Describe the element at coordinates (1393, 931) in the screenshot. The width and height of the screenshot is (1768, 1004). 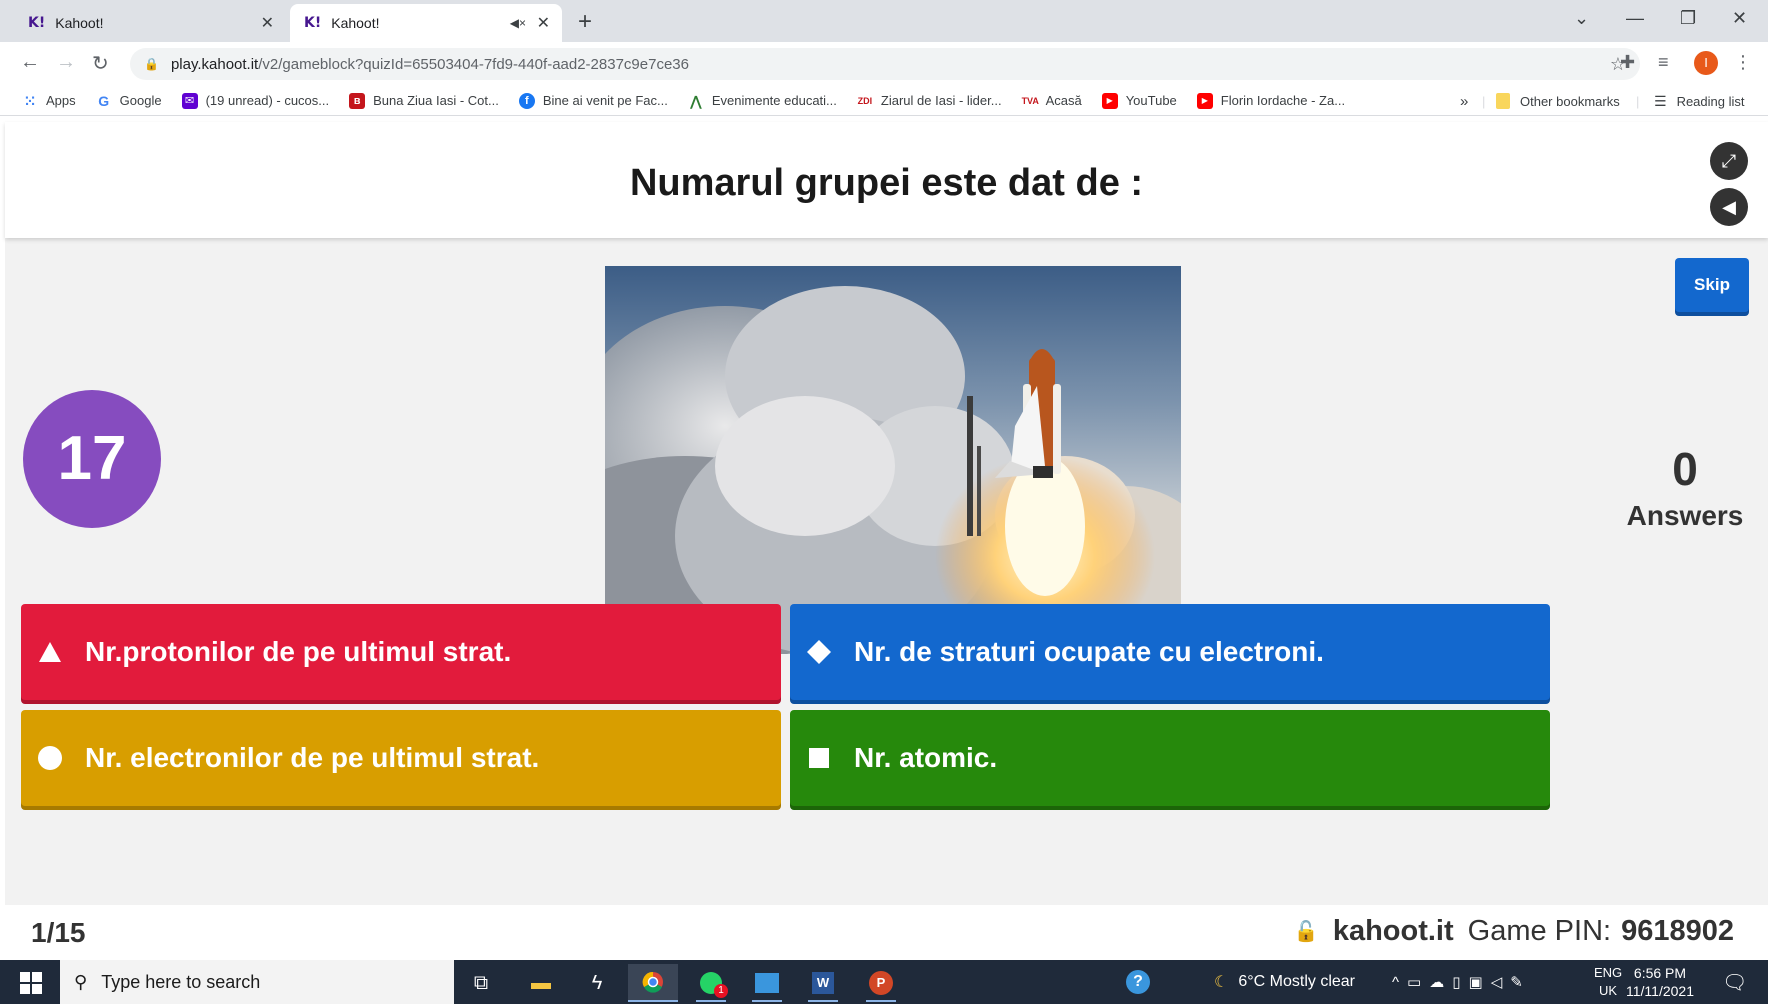
I see `kahoot-site: kahoot.it` at that location.